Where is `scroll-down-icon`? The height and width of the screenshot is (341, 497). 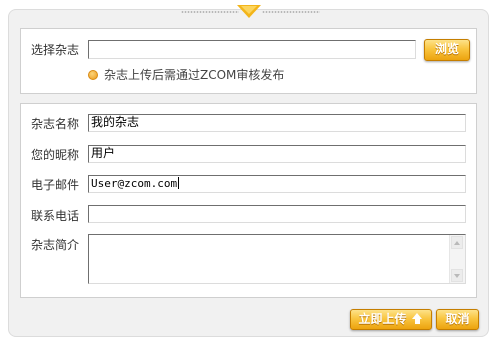 scroll-down-icon is located at coordinates (457, 275).